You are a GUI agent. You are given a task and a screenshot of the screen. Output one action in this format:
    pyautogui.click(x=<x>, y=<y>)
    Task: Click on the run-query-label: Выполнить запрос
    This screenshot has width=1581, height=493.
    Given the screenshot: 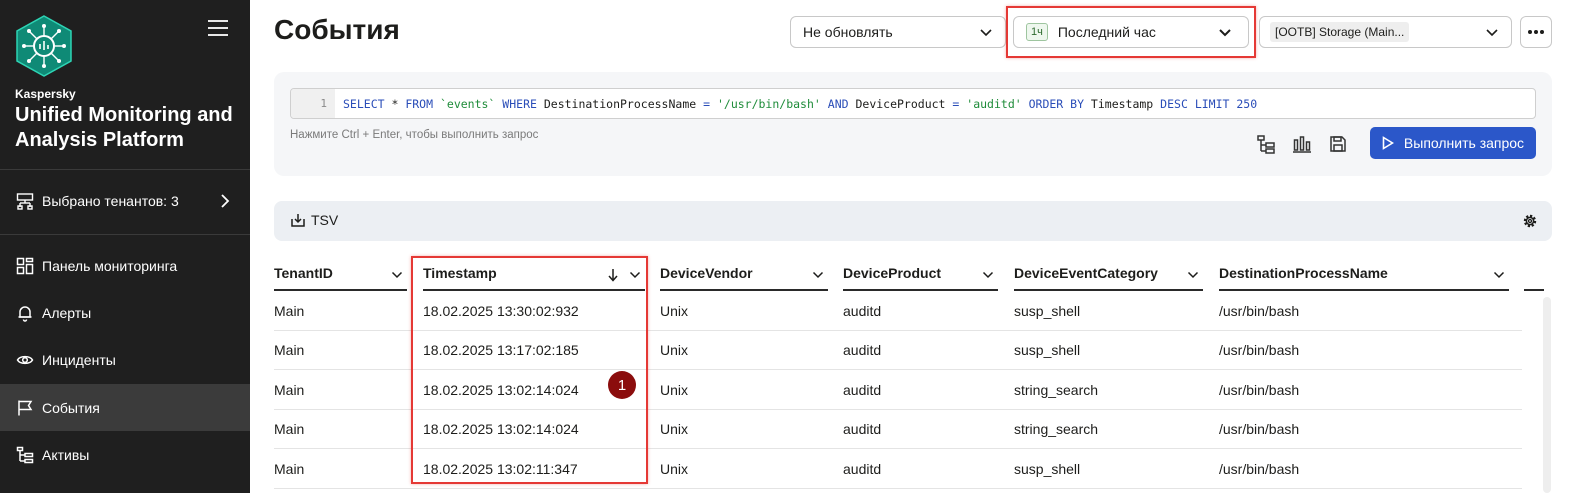 What is the action you would take?
    pyautogui.click(x=1464, y=143)
    